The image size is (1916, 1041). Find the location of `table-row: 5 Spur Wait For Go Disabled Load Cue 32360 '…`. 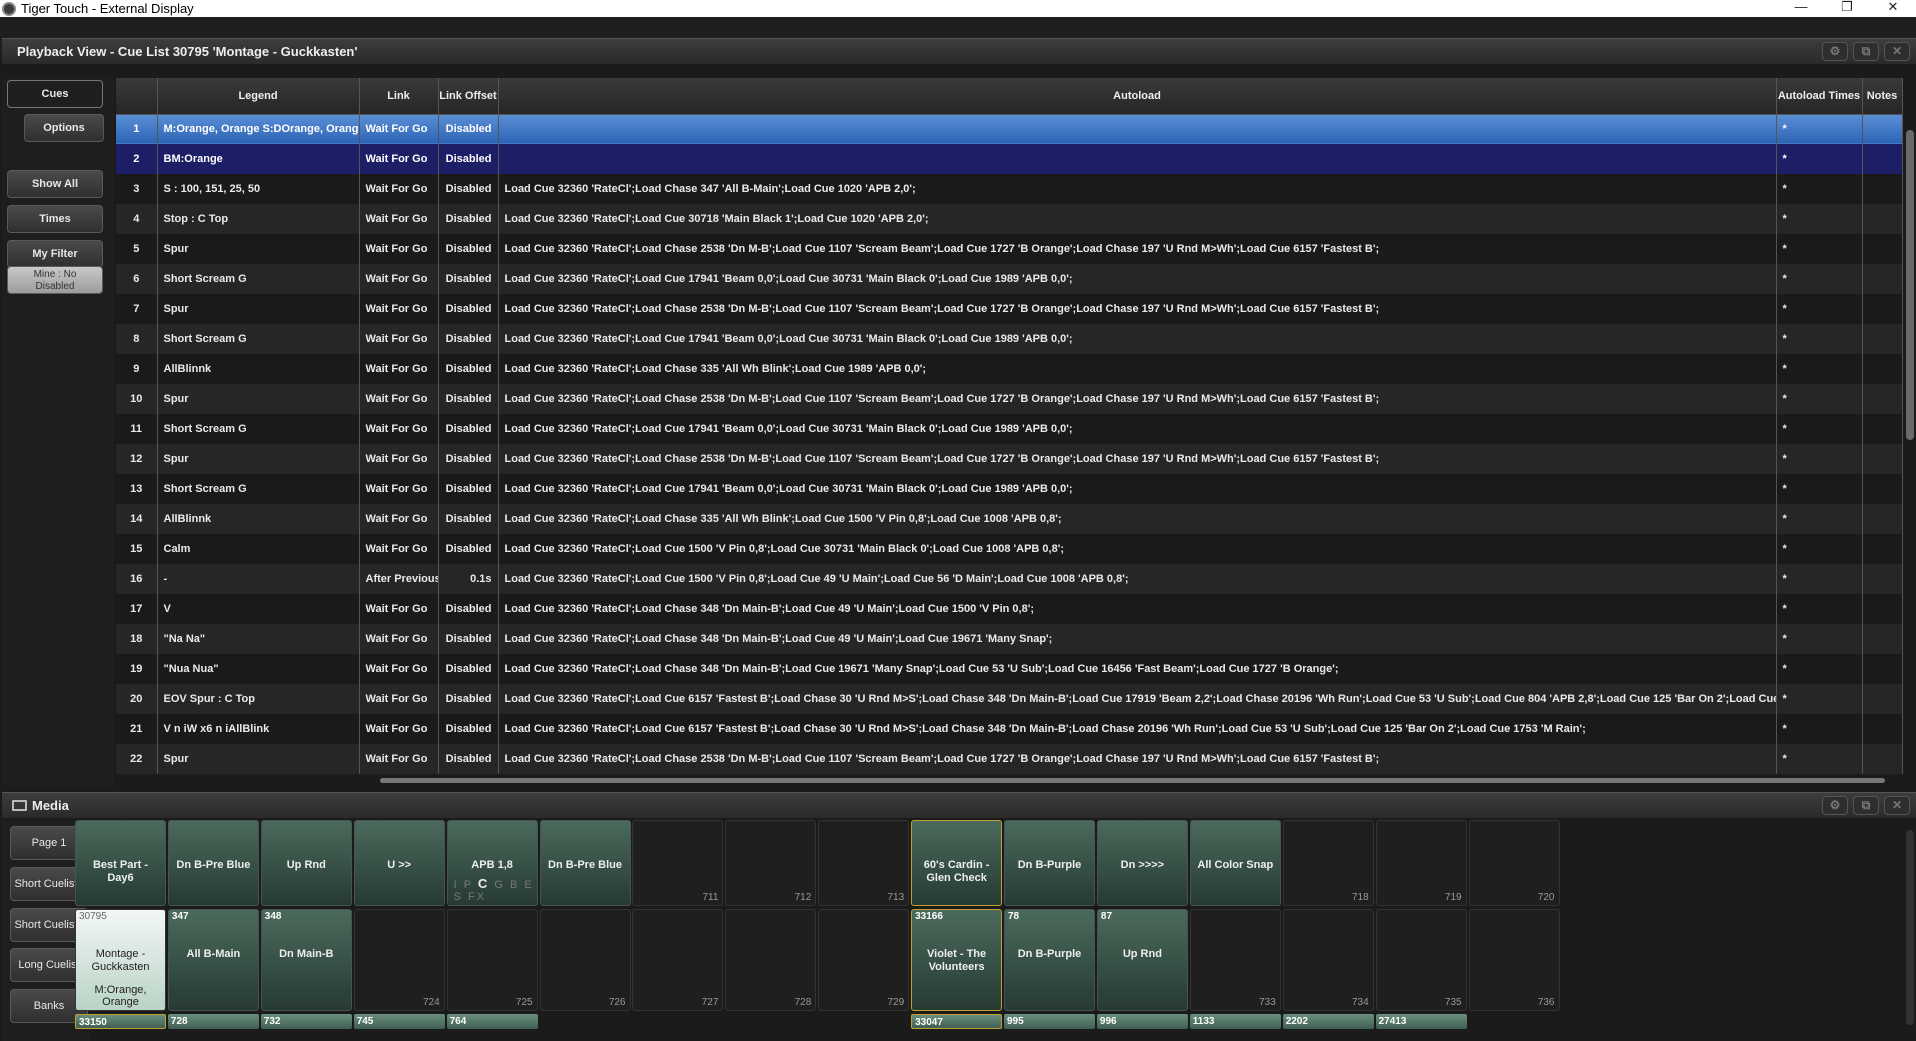

table-row: 5 Spur Wait For Go Disabled Load Cue 32360 '… is located at coordinates (1009, 249).